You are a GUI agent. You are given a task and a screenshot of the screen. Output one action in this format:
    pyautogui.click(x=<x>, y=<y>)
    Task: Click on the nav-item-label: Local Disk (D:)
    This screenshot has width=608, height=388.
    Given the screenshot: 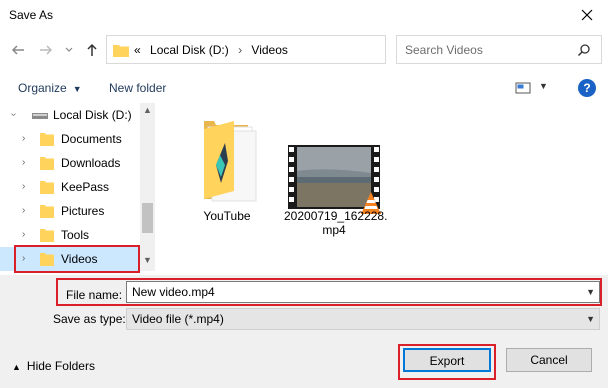 What is the action you would take?
    pyautogui.click(x=92, y=115)
    